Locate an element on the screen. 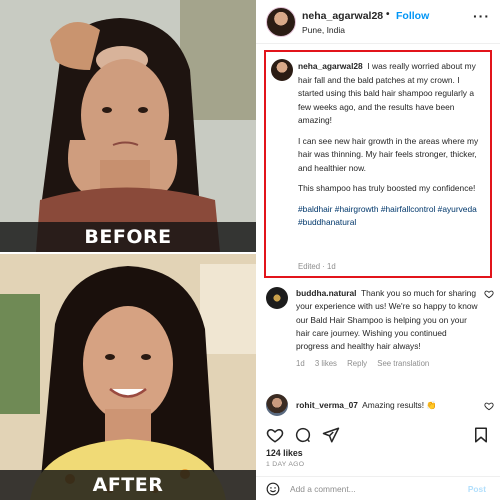 The image size is (500, 500). after-label-bar: AFTER is located at coordinates (128, 485).